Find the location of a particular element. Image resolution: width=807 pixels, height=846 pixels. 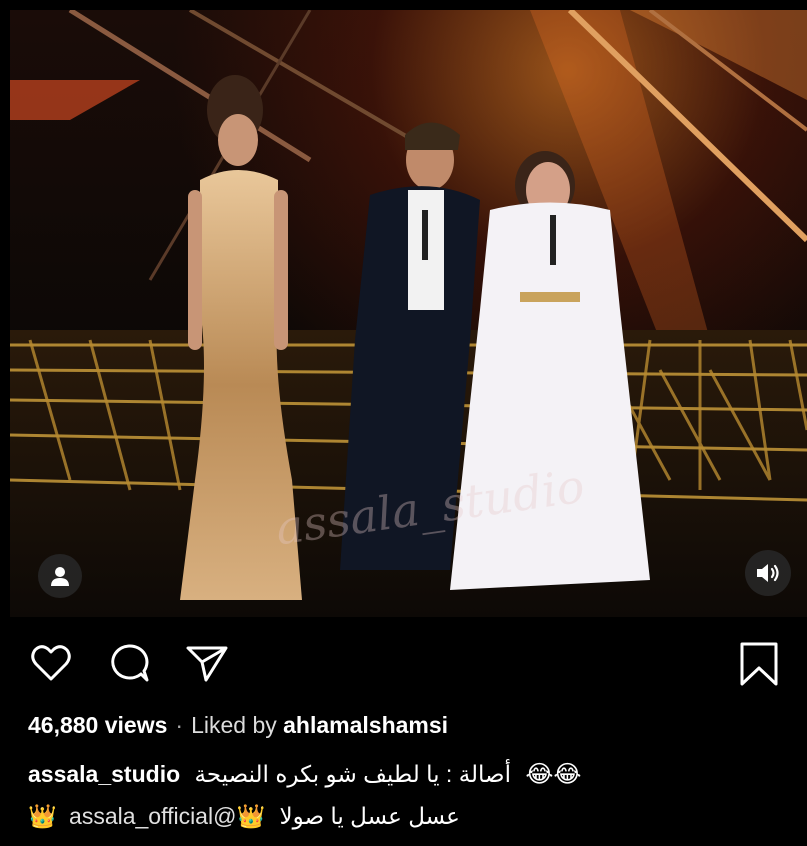

bookmark-icon is located at coordinates (759, 664).